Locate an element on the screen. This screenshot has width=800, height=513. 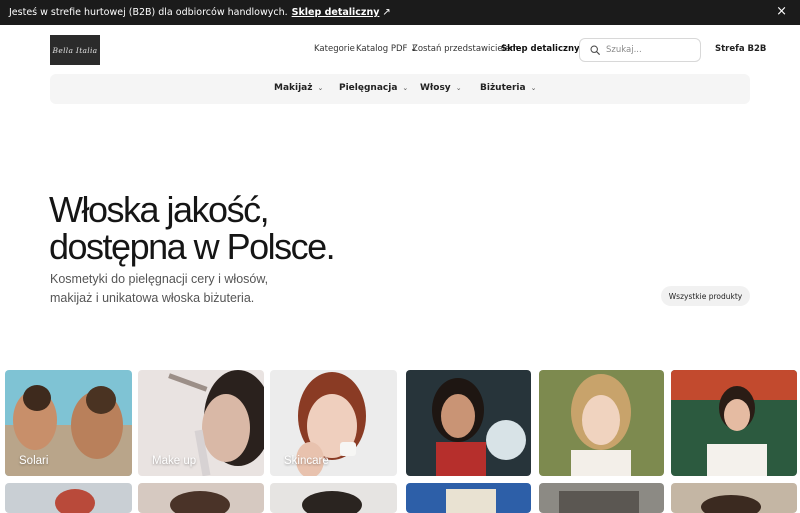
logo-text: Bella Italia is located at coordinates (75, 50).